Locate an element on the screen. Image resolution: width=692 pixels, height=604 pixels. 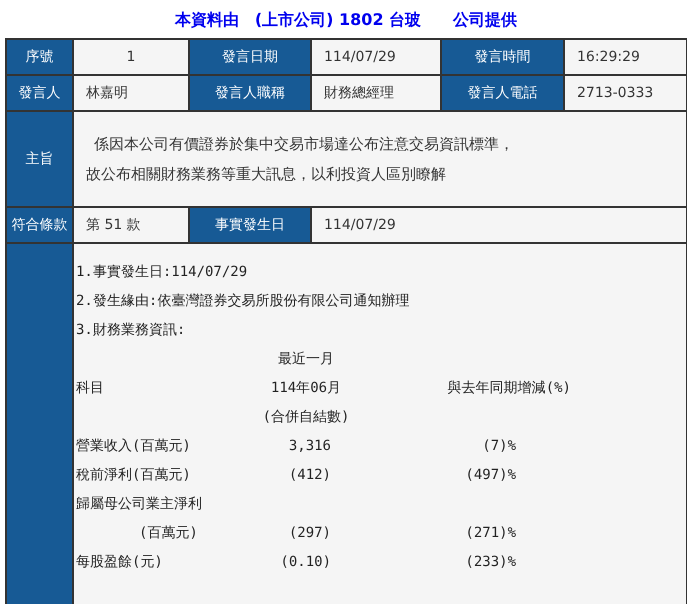
item-label: 科目 is located at coordinates (90, 388).